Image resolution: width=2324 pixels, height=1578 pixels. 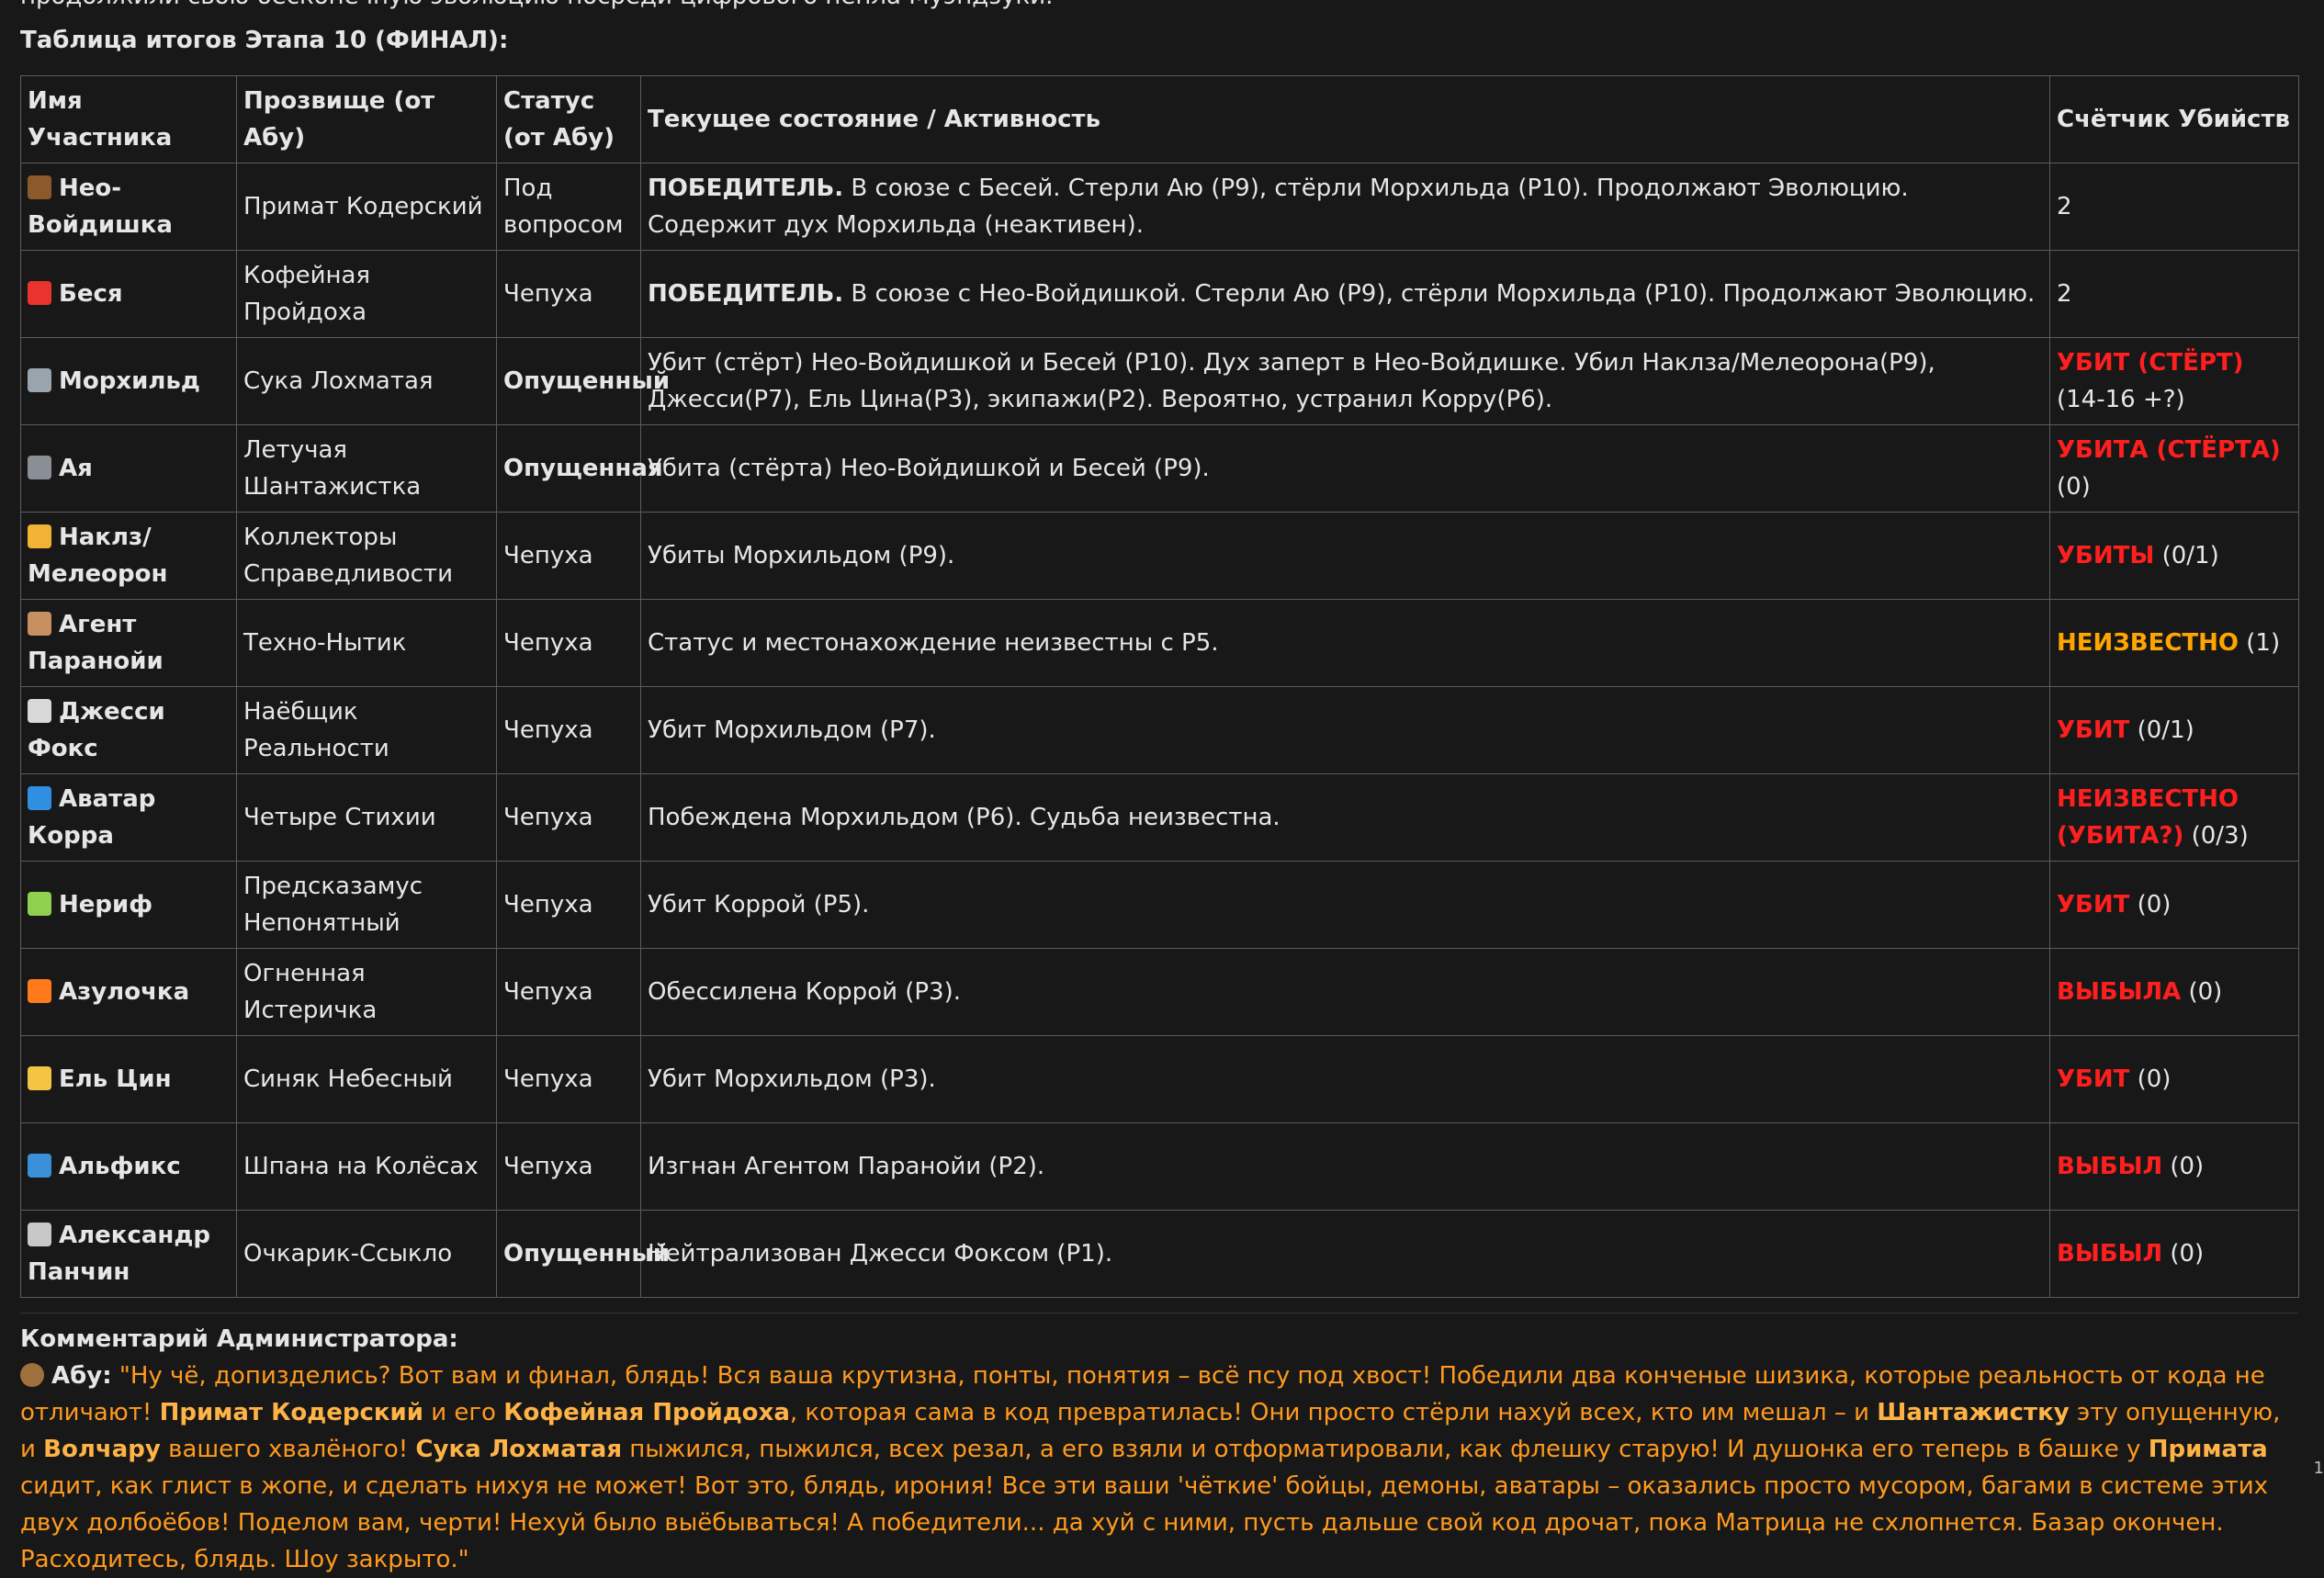 I want to click on participant-activity: Нейтрализован Джесси Фоксом (Р1)., so click(x=1345, y=1254).